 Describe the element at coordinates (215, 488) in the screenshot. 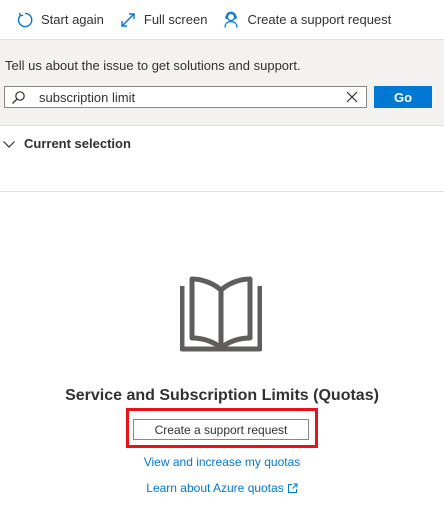

I see `learn-azure-quotas-label: Learn about Azure quotas` at that location.